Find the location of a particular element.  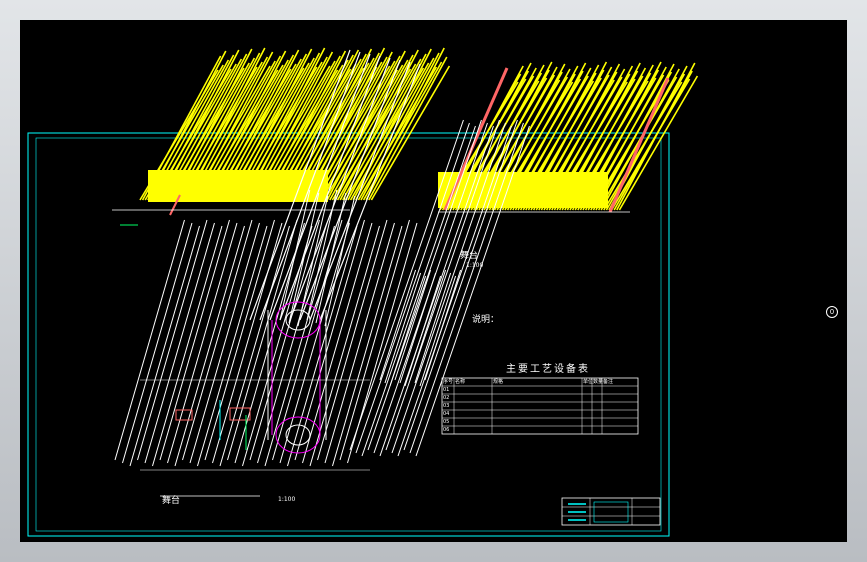

pulley-outline is located at coordinates (298, 435).